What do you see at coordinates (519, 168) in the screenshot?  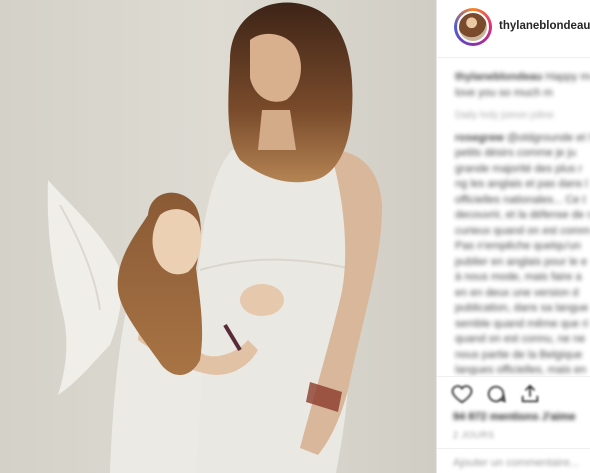 I see `comment-text: grande majorité des plus r` at bounding box center [519, 168].